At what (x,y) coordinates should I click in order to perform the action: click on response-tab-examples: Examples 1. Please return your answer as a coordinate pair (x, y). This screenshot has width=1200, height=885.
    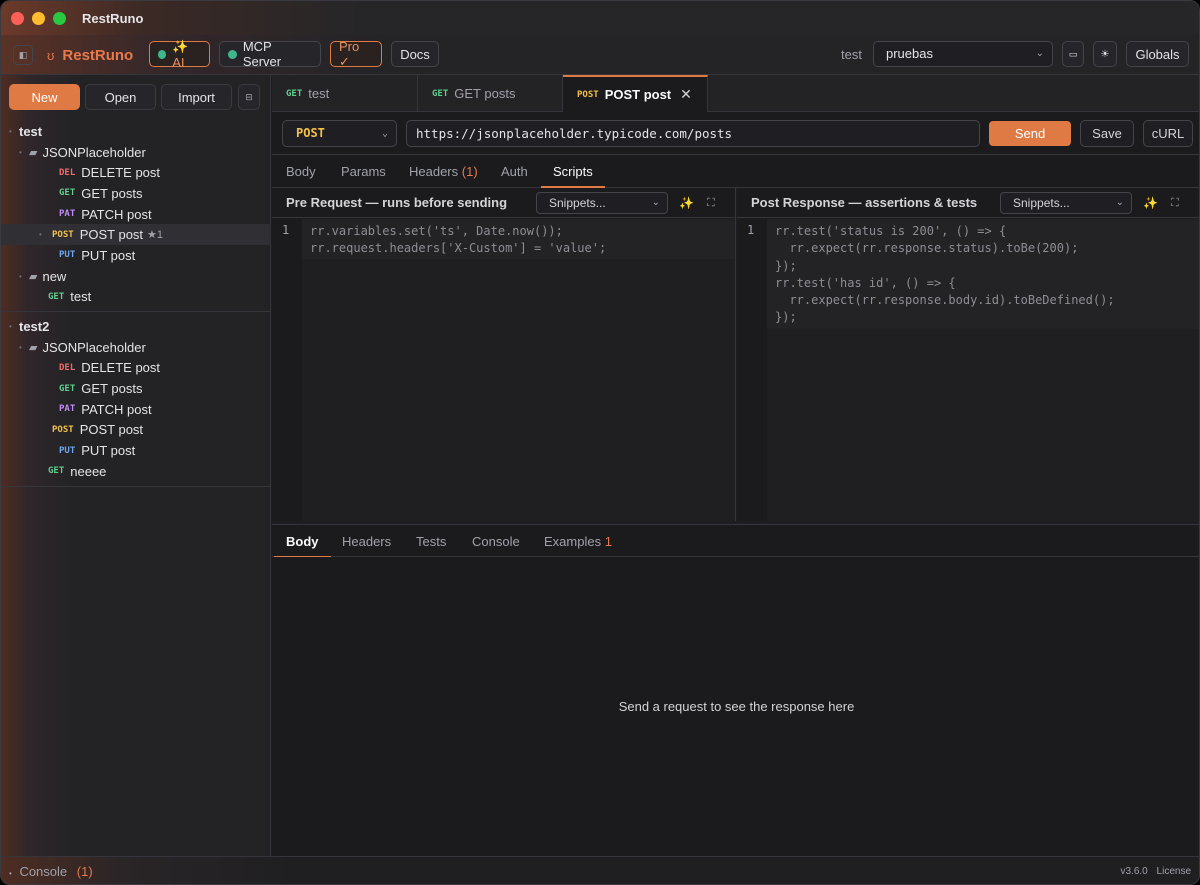
    Looking at the image, I should click on (578, 541).